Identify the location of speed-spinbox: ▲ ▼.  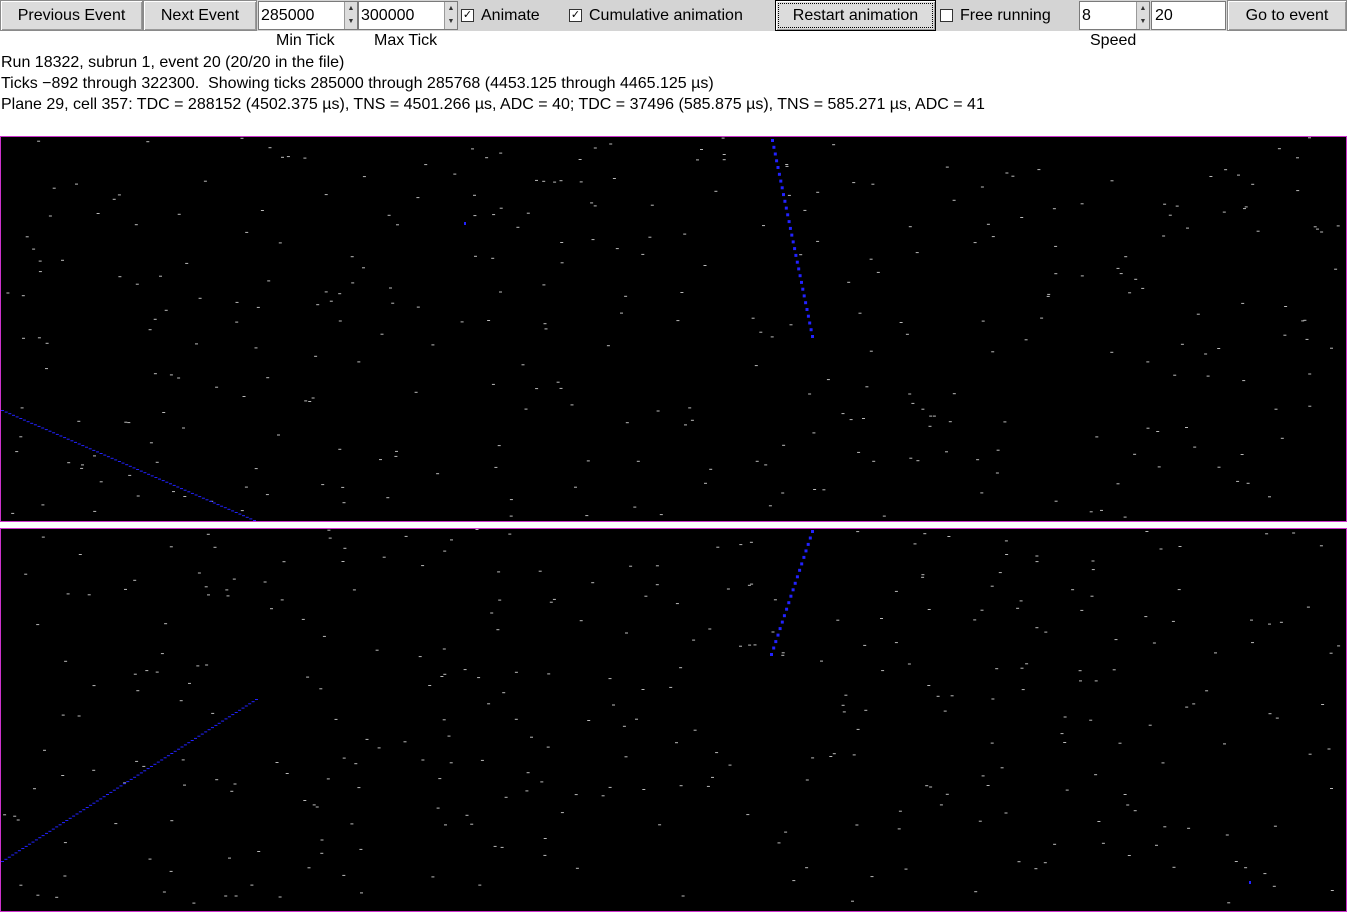
(1114, 15).